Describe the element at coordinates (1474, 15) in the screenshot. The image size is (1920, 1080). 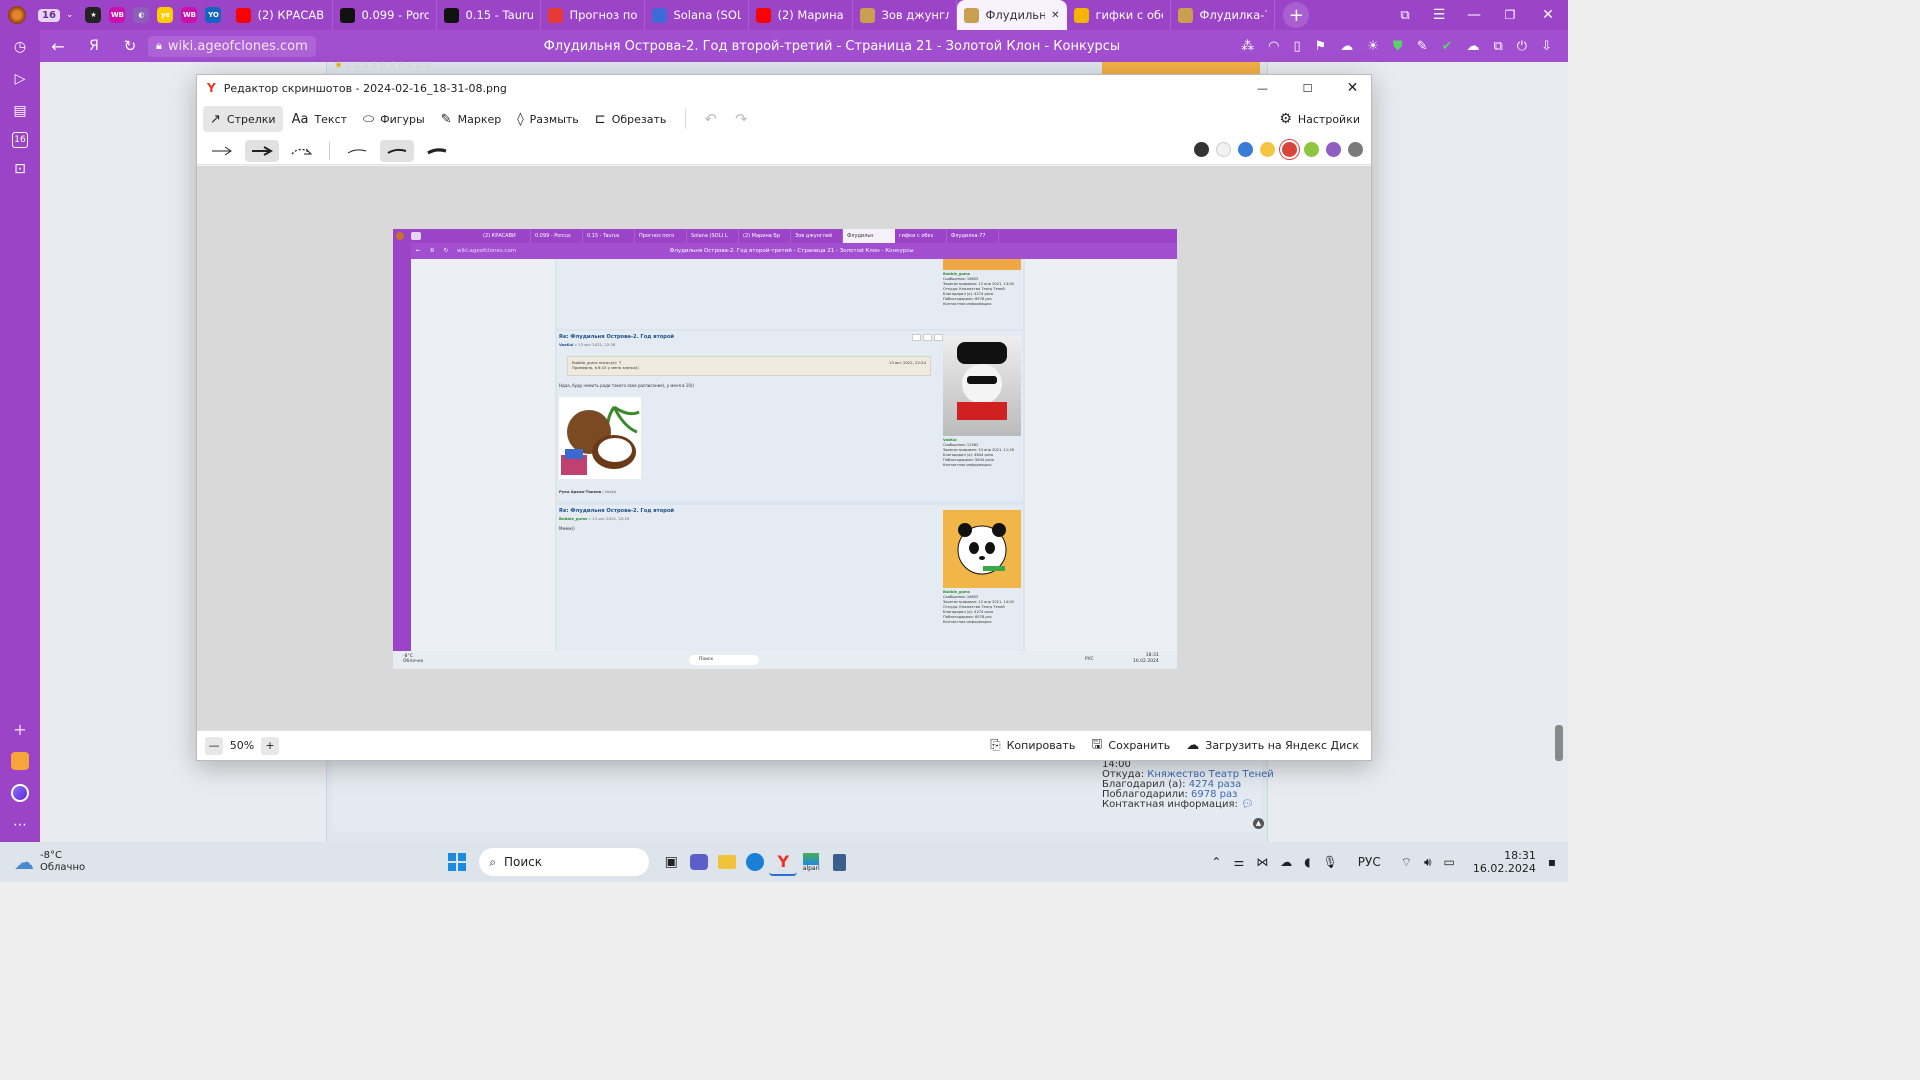
I see `minimize-icon: —` at that location.